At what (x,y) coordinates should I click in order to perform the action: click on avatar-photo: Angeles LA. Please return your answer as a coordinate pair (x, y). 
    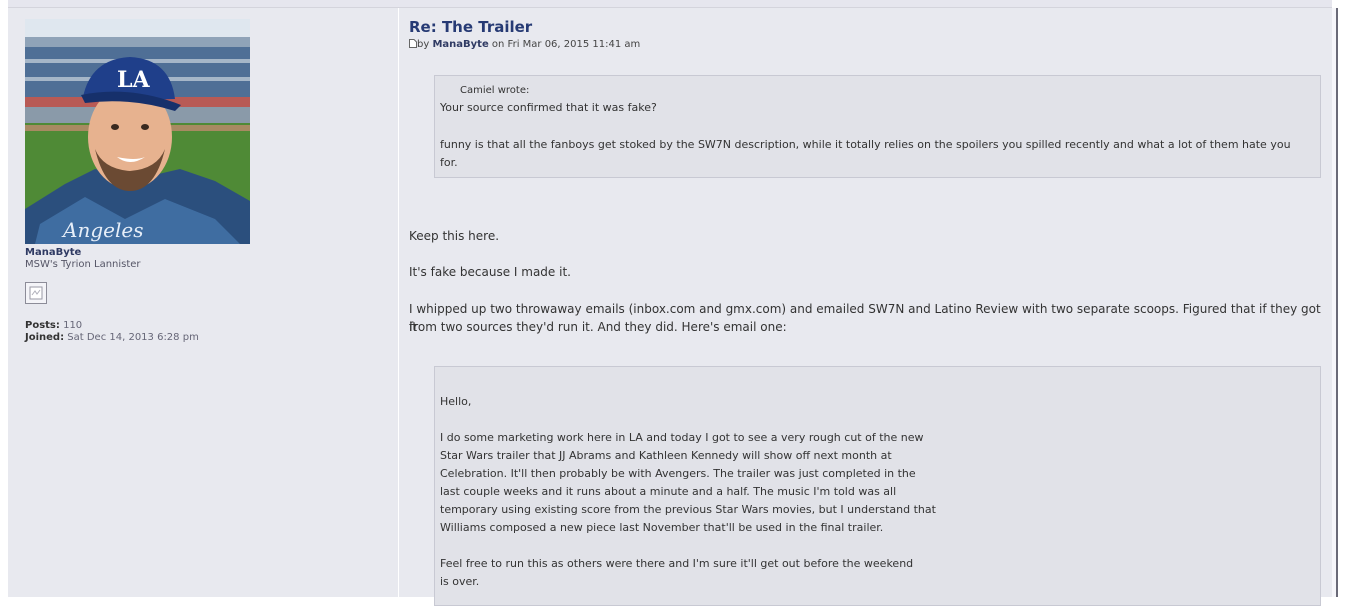
    Looking at the image, I should click on (137, 131).